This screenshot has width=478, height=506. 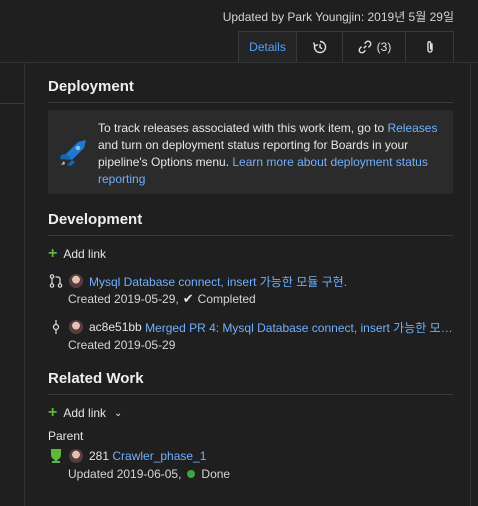 What do you see at coordinates (374, 46) in the screenshot?
I see `tab-links: (3)` at bounding box center [374, 46].